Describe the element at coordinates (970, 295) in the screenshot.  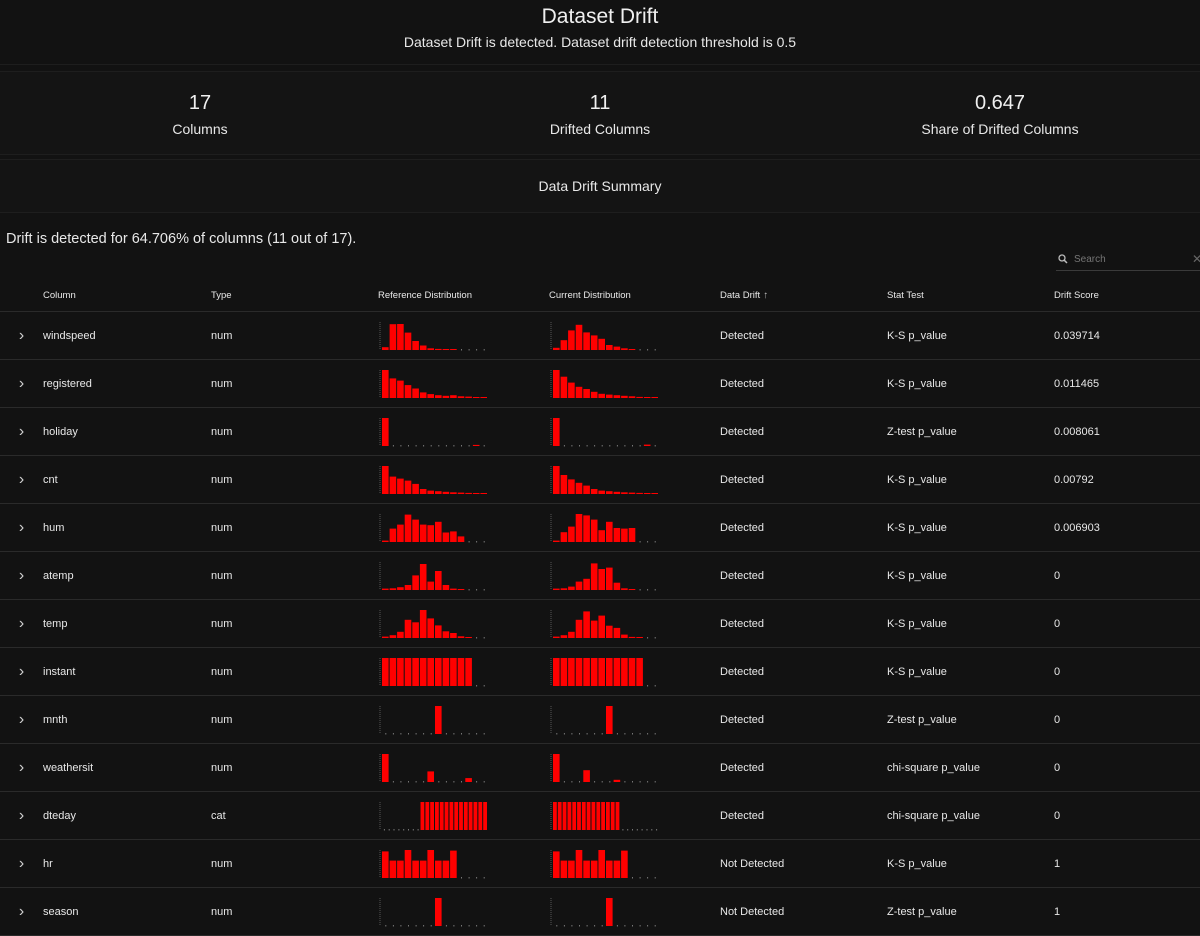
I see `header-stat-test: Stat Test` at that location.